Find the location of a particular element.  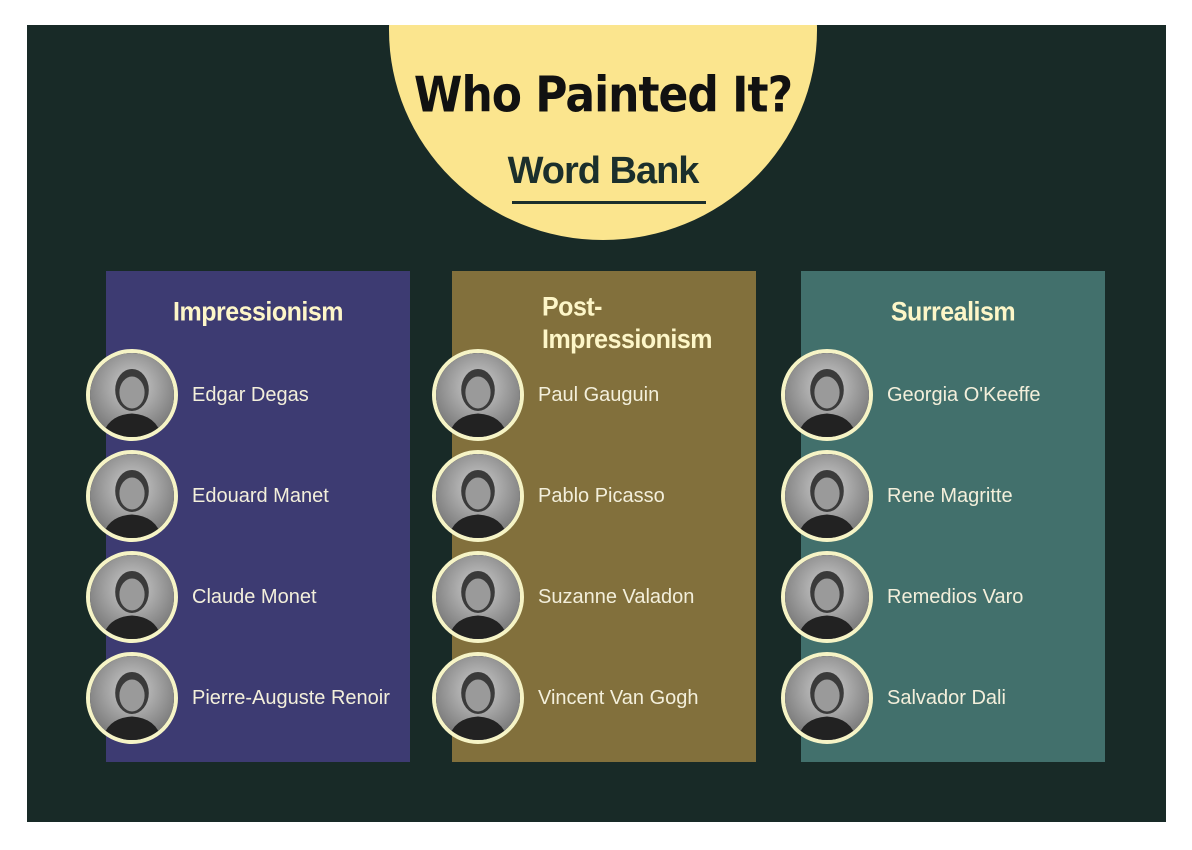

column-title: Impressionism is located at coordinates (258, 312).